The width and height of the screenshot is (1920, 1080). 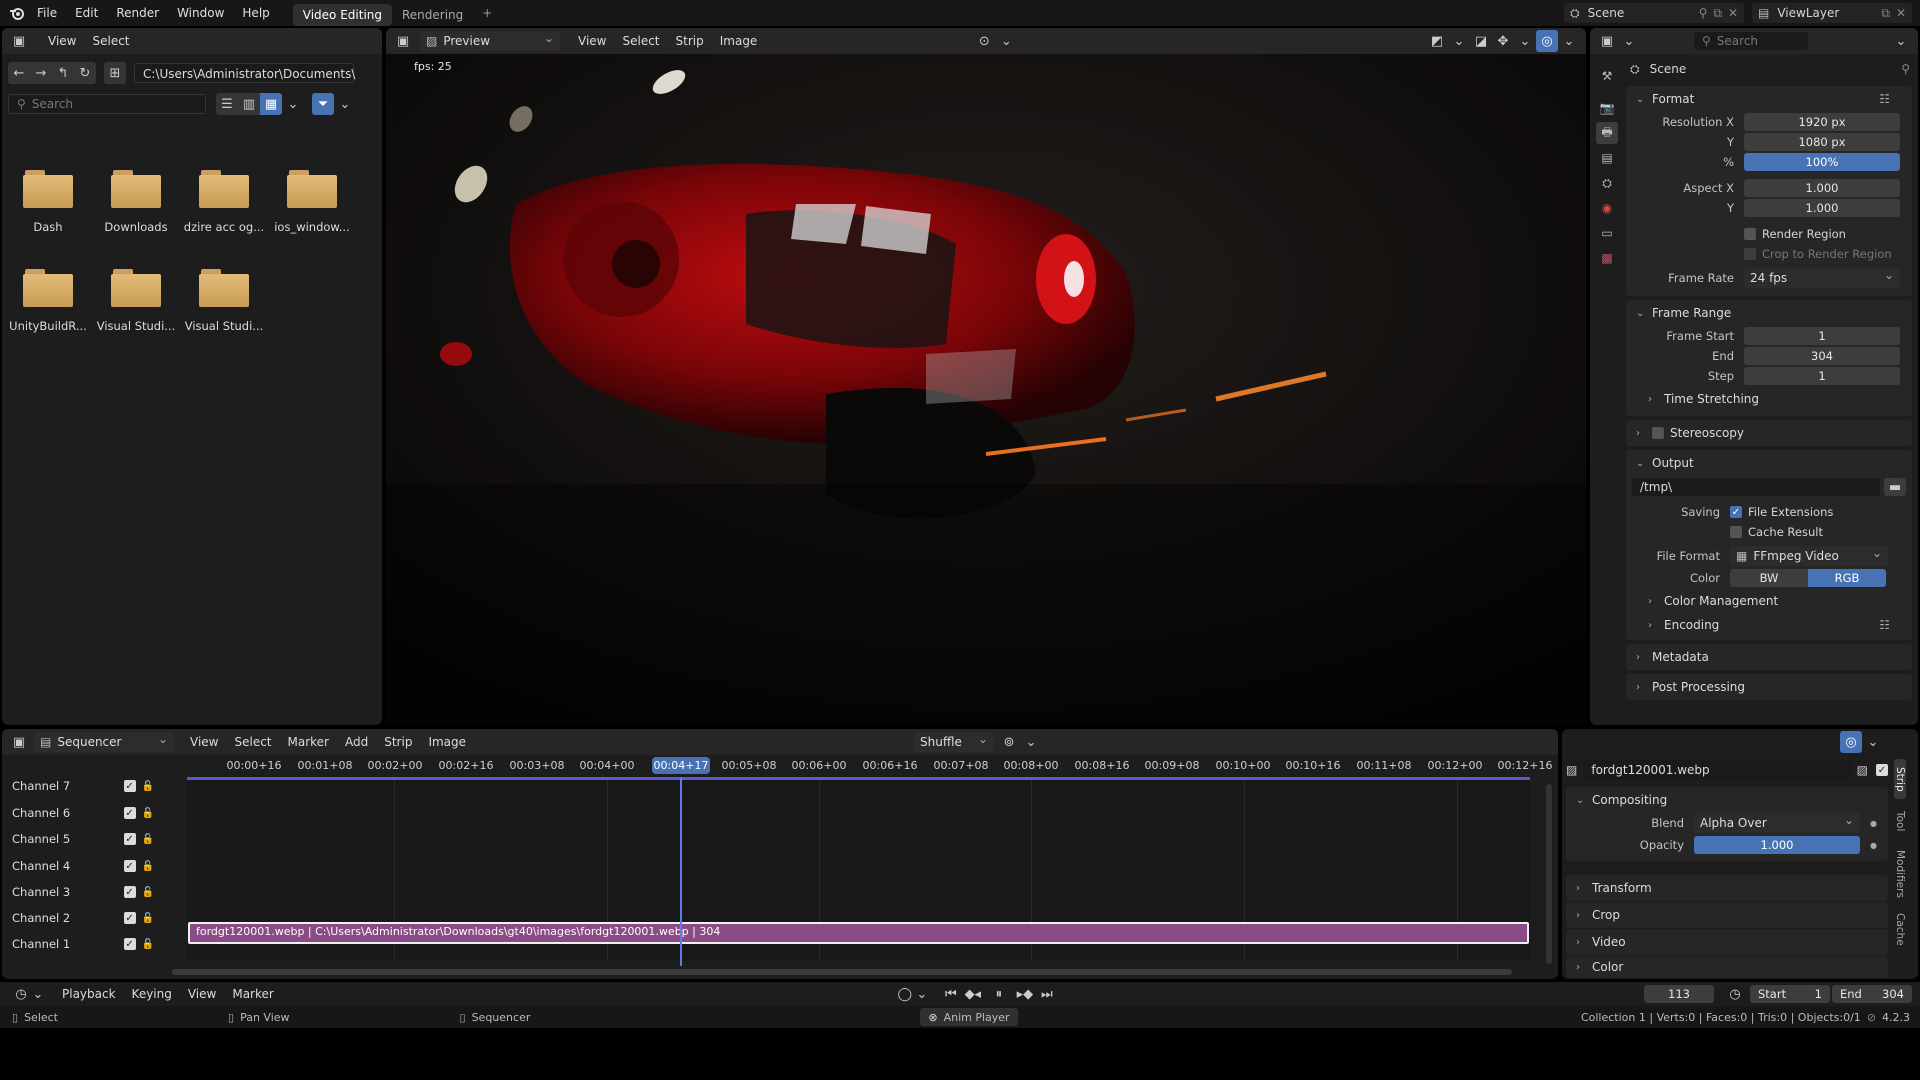 What do you see at coordinates (136, 202) in the screenshot?
I see `folder-item: Downloads` at bounding box center [136, 202].